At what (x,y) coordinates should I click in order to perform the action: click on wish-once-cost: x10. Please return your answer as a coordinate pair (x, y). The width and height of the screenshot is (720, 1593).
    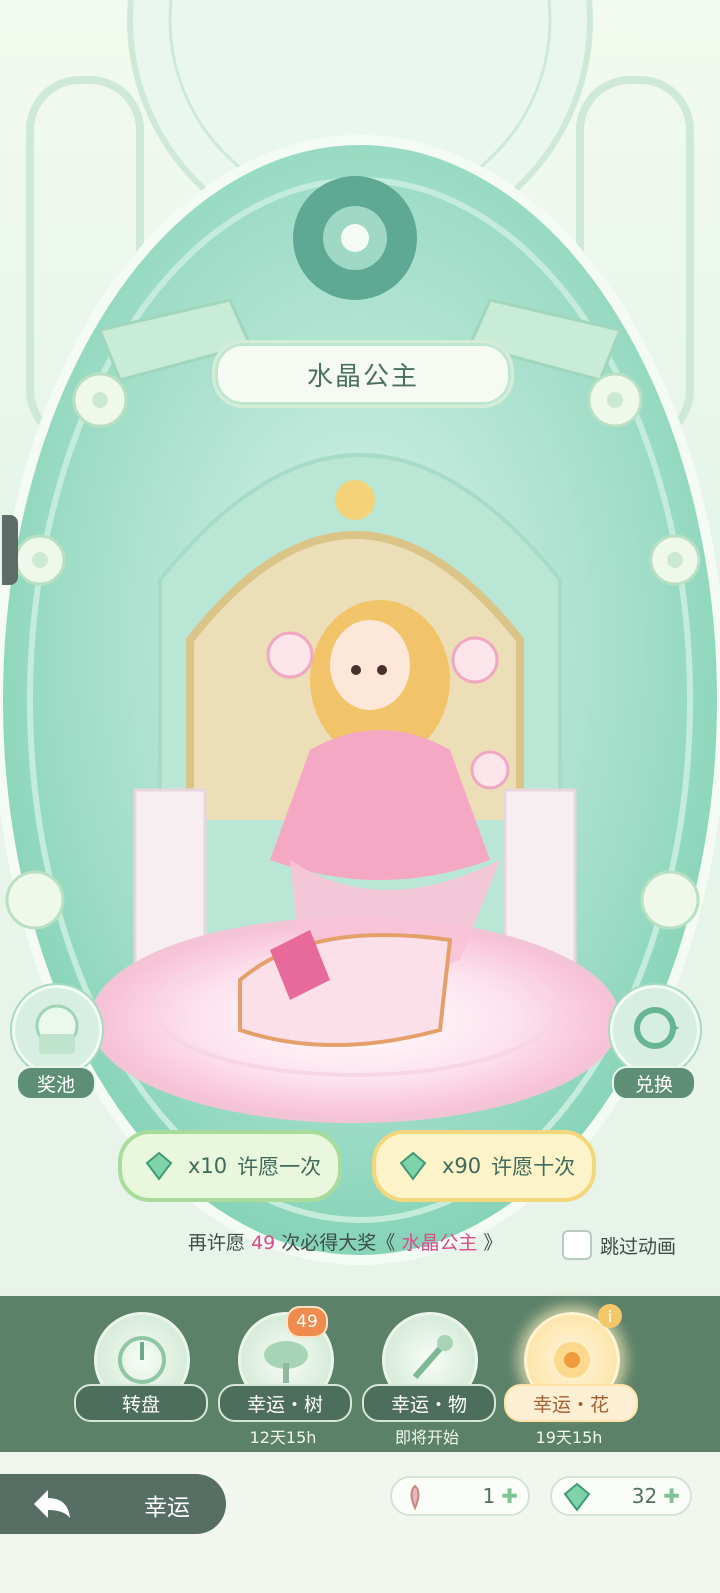
    Looking at the image, I should click on (208, 1166).